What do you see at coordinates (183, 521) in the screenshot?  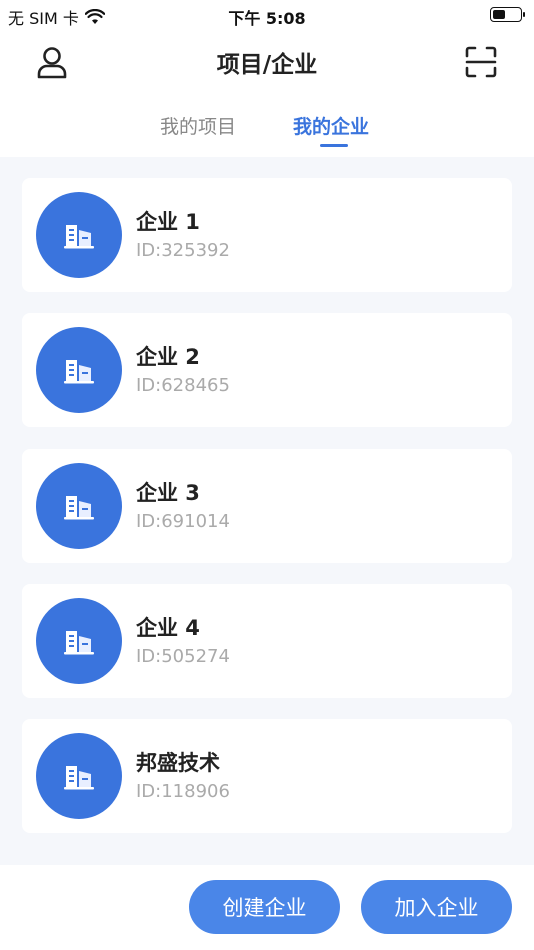 I see `enterprise-id: ID:691014` at bounding box center [183, 521].